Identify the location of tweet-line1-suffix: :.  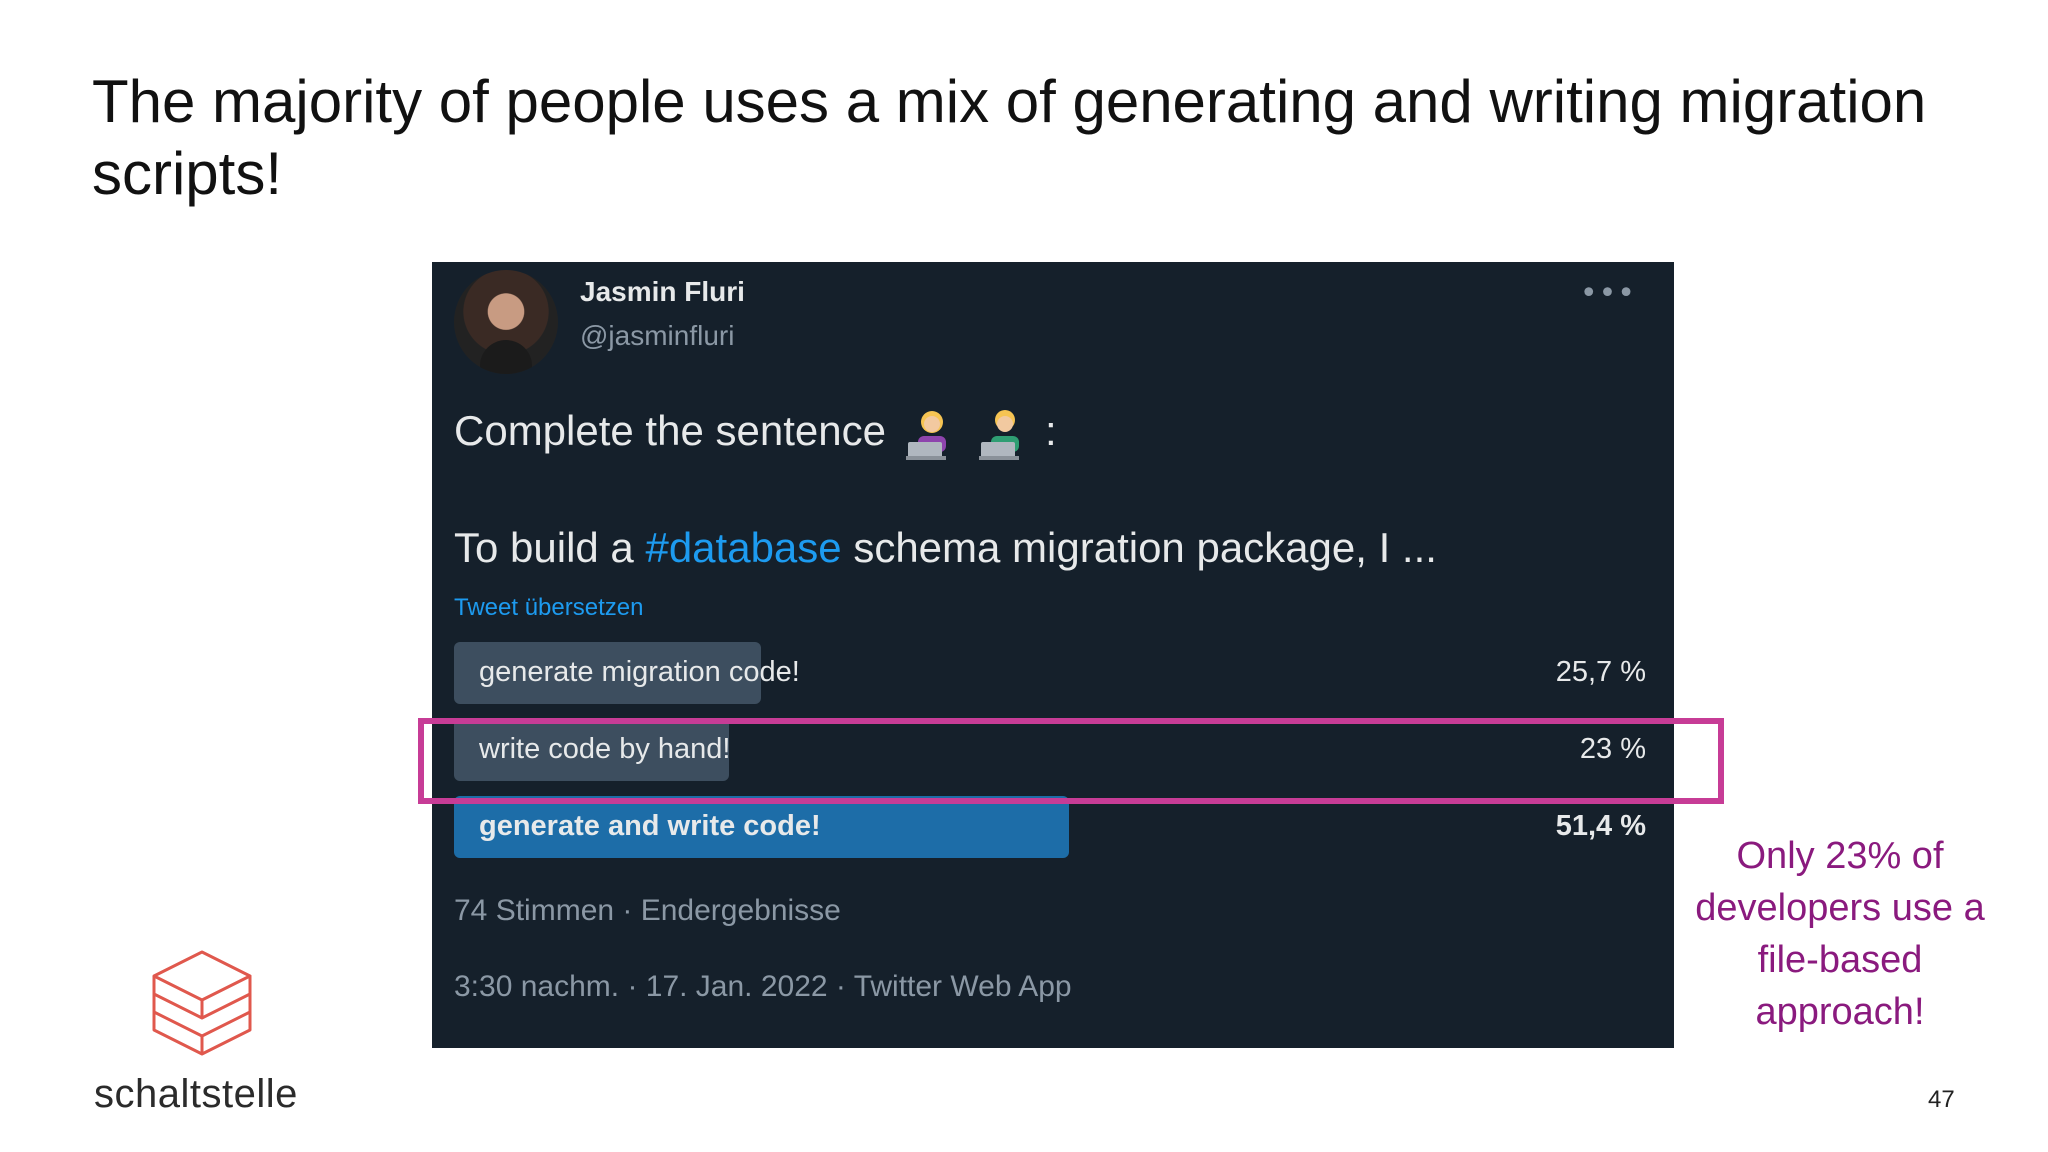
(1050, 431).